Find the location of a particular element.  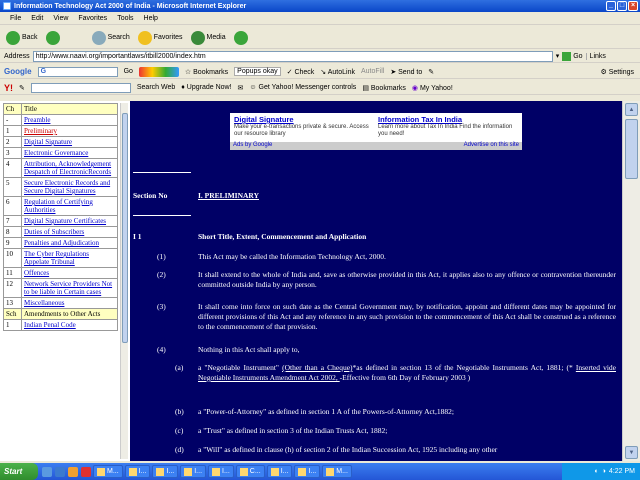

toc-row: 11 Offences is located at coordinates (60, 273).